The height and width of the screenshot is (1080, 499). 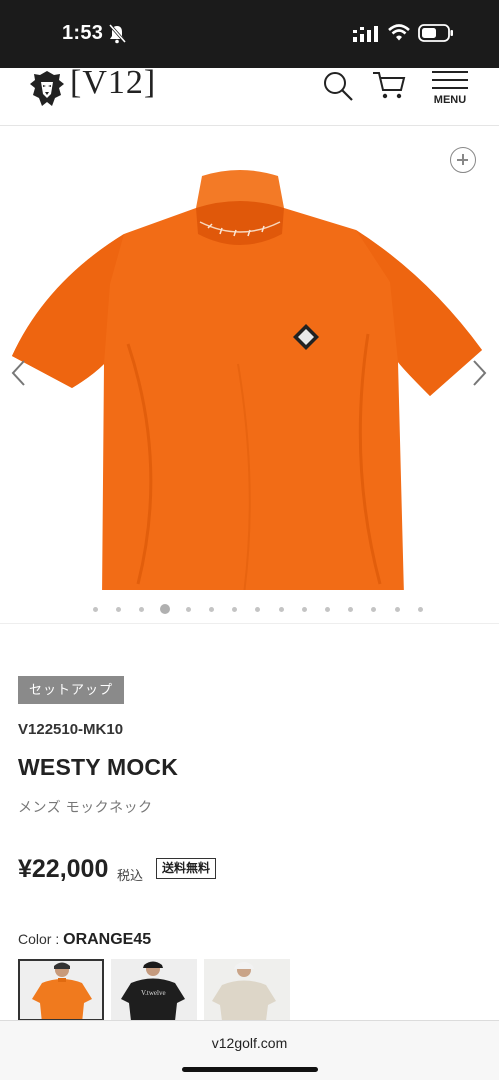 I want to click on category-badge: セットアップ, so click(x=71, y=690).